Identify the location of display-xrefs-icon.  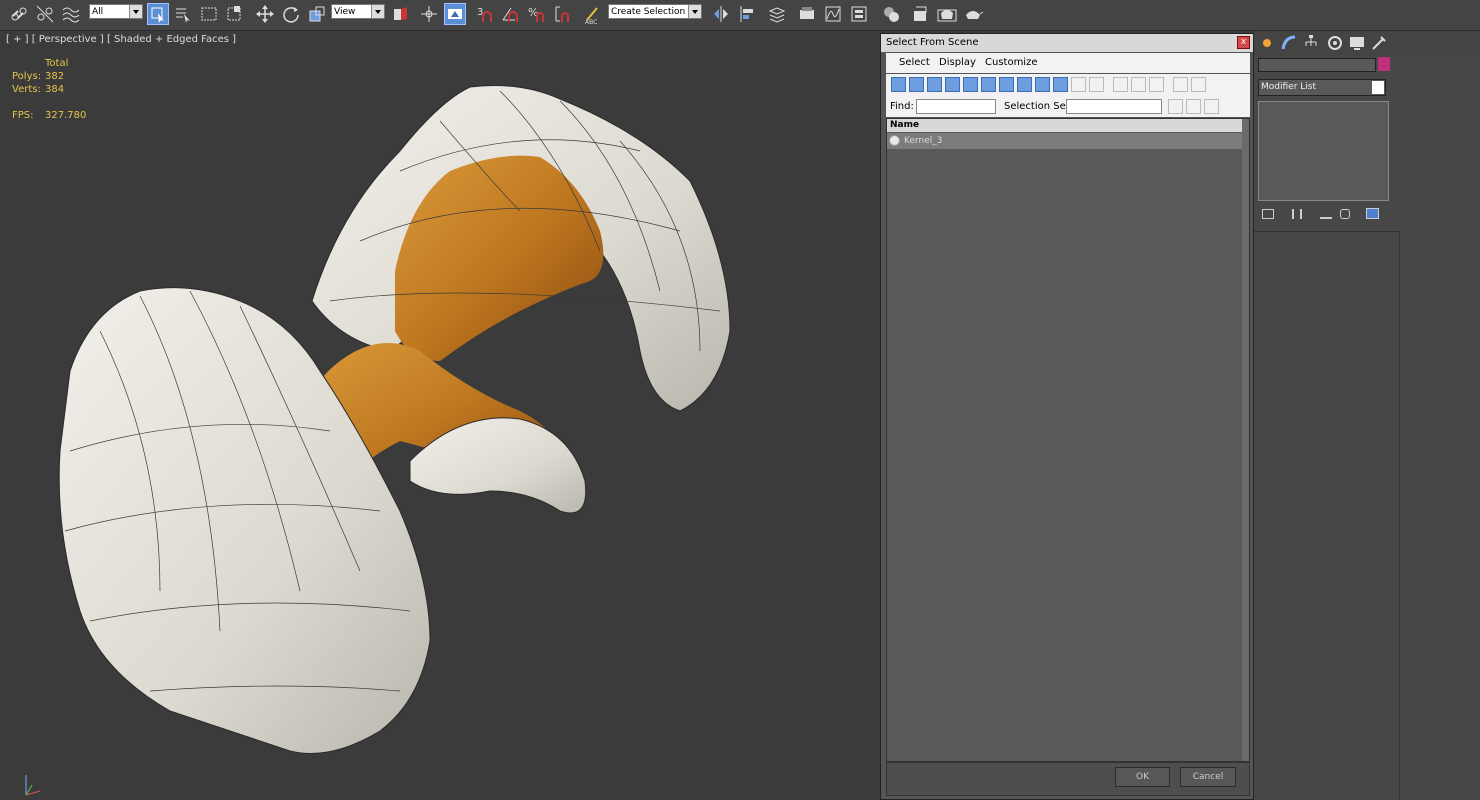
(1024, 84).